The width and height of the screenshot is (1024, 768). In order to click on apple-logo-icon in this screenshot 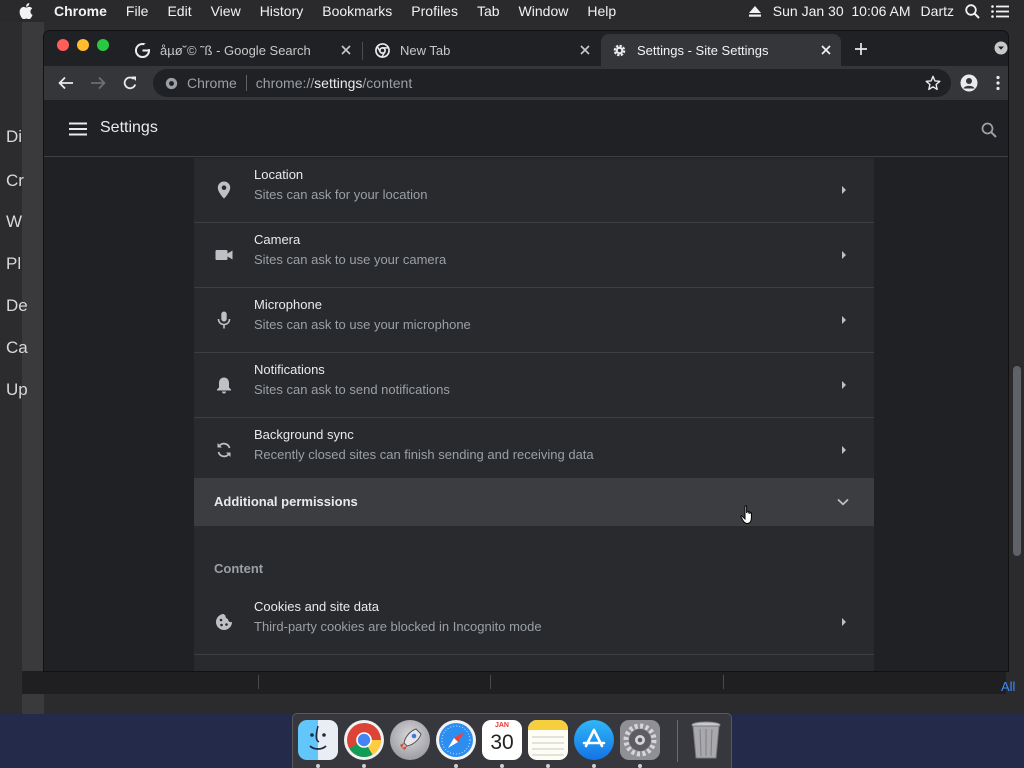, I will do `click(29, 11)`.